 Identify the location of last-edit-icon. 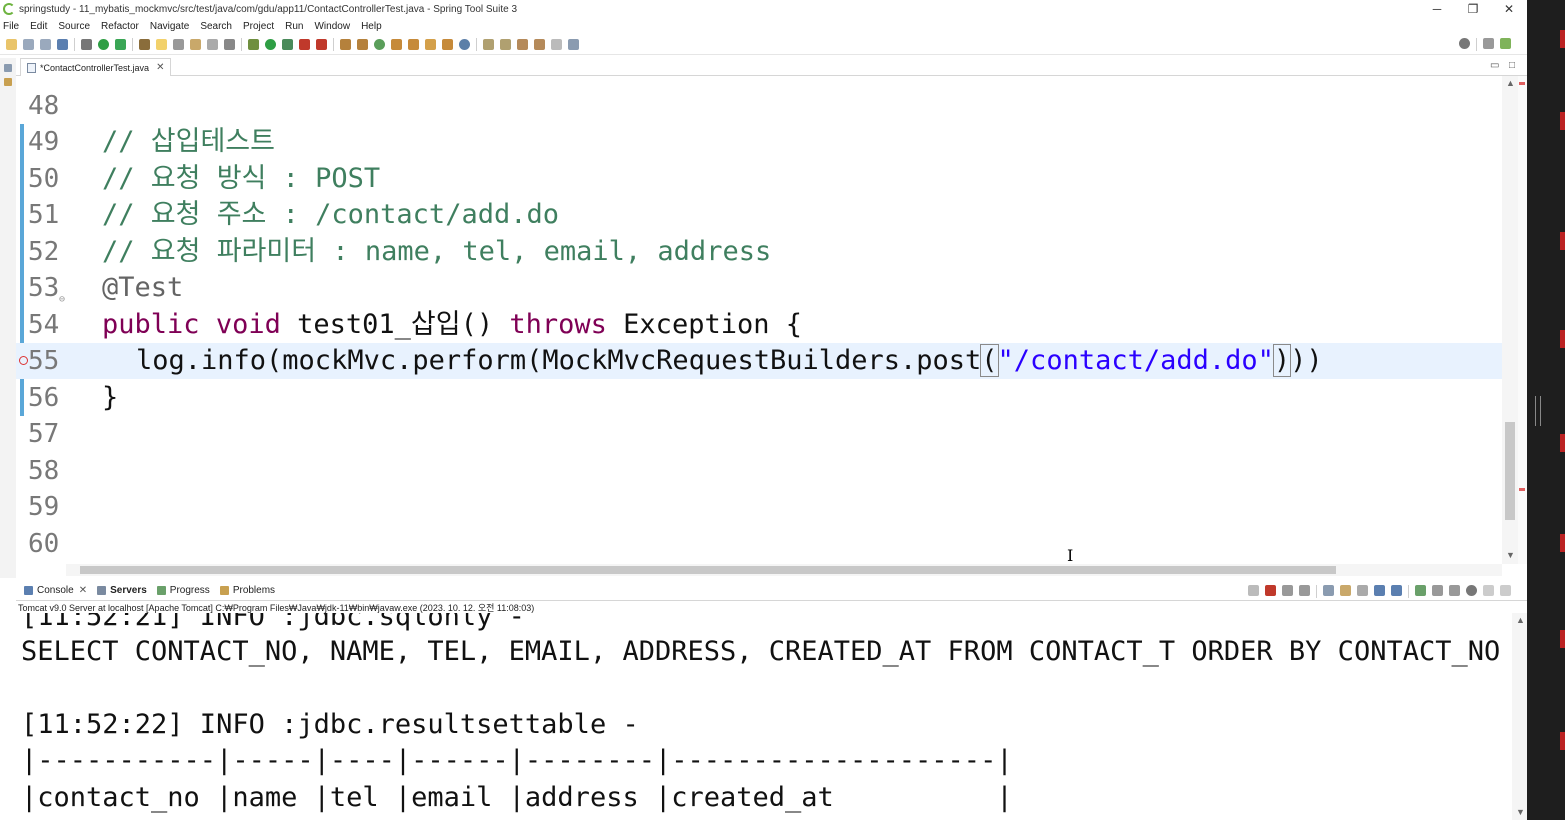
(522, 44).